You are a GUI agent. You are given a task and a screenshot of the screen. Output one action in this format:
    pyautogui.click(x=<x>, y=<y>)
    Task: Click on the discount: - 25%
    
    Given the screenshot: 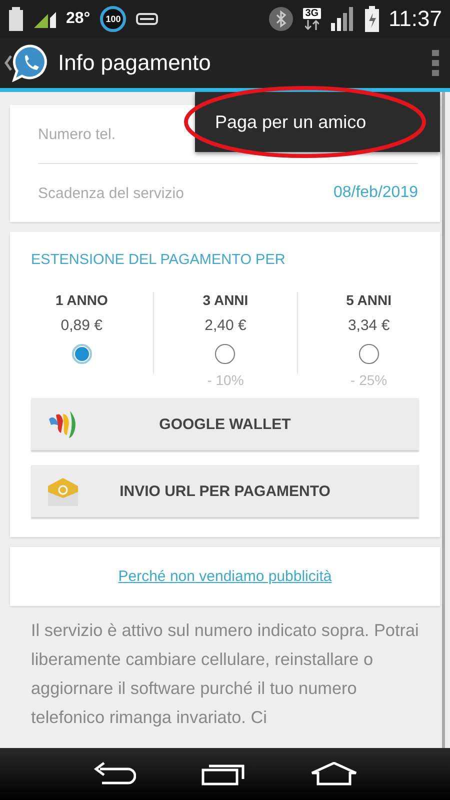 What is the action you would take?
    pyautogui.click(x=369, y=380)
    